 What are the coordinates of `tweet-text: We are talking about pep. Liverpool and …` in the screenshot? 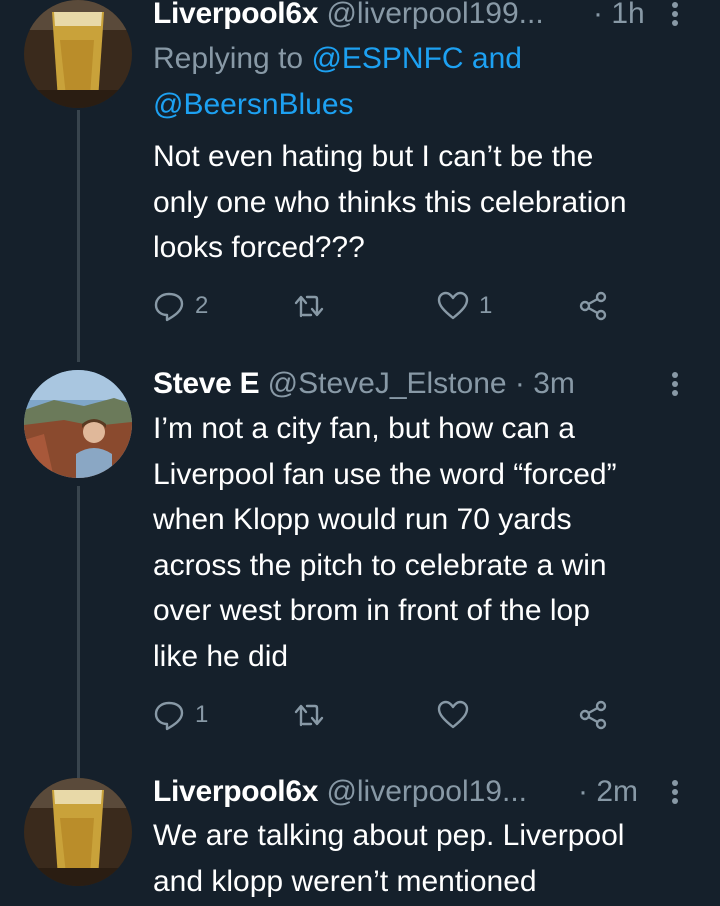 It's located at (425, 858).